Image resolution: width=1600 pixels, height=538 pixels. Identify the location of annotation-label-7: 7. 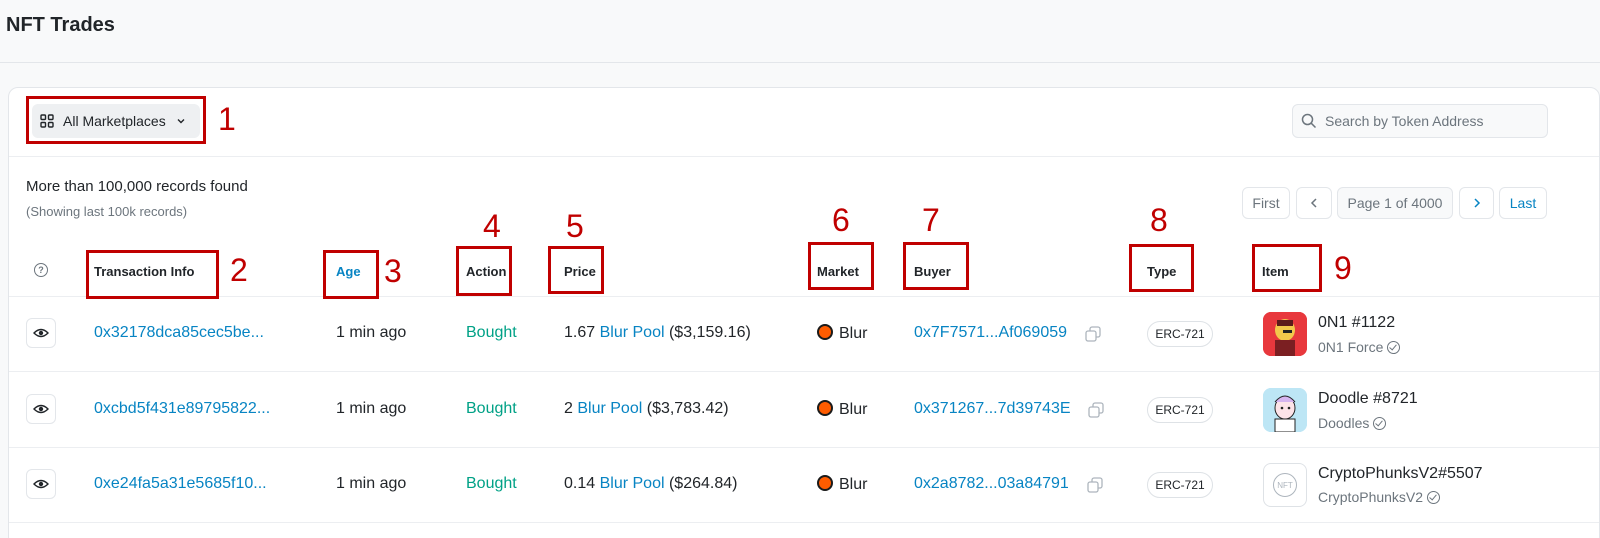
(931, 220).